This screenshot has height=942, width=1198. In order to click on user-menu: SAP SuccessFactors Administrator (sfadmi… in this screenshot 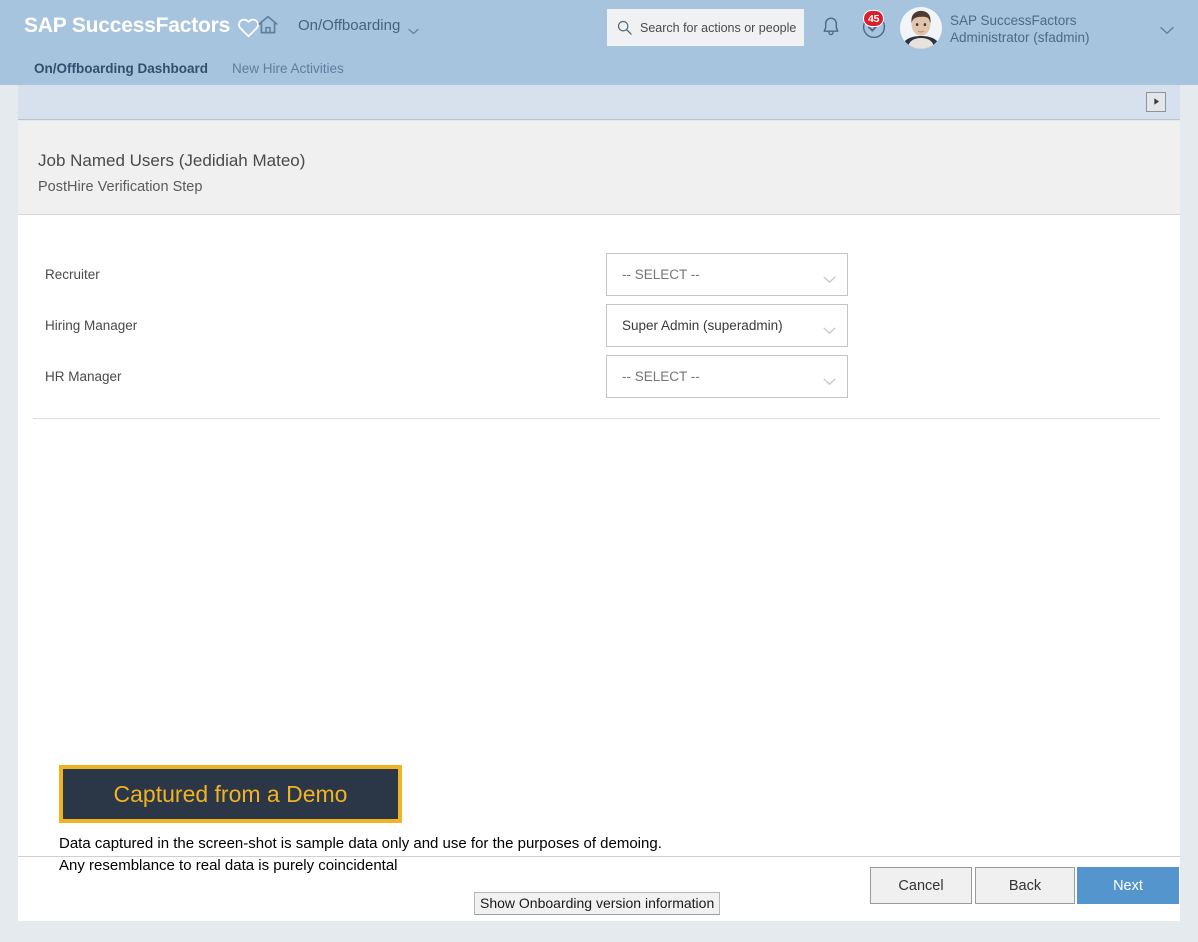, I will do `click(1020, 29)`.